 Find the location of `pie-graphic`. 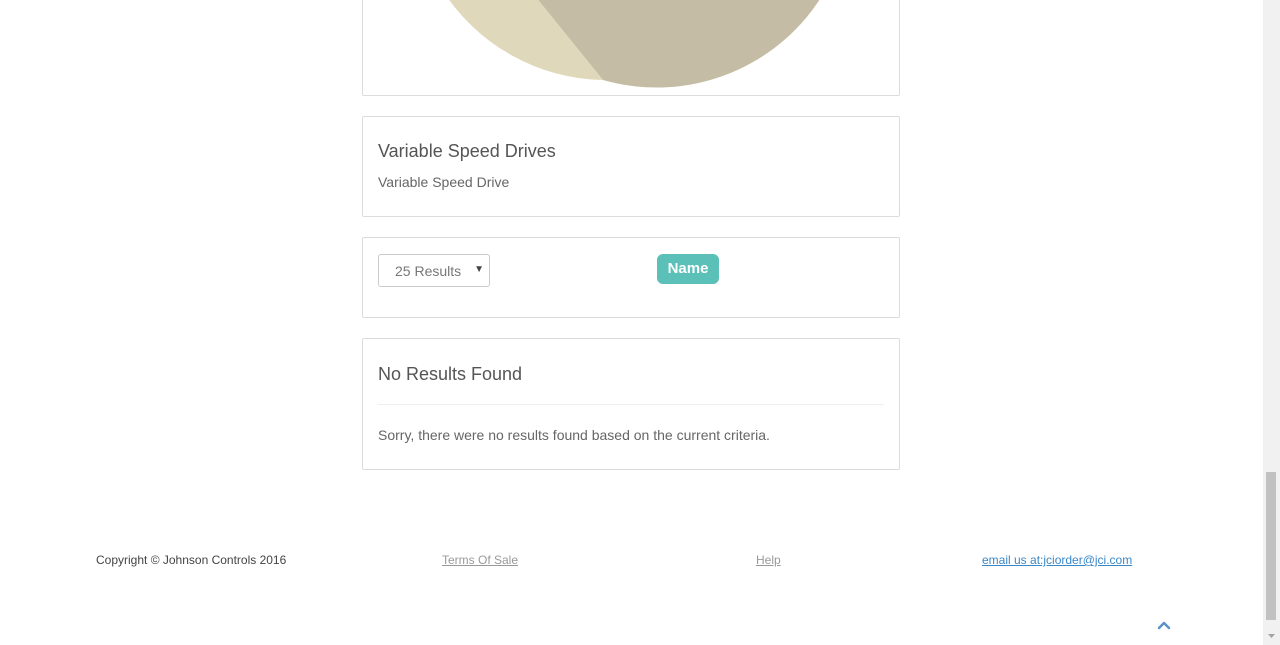

pie-graphic is located at coordinates (634, 44).